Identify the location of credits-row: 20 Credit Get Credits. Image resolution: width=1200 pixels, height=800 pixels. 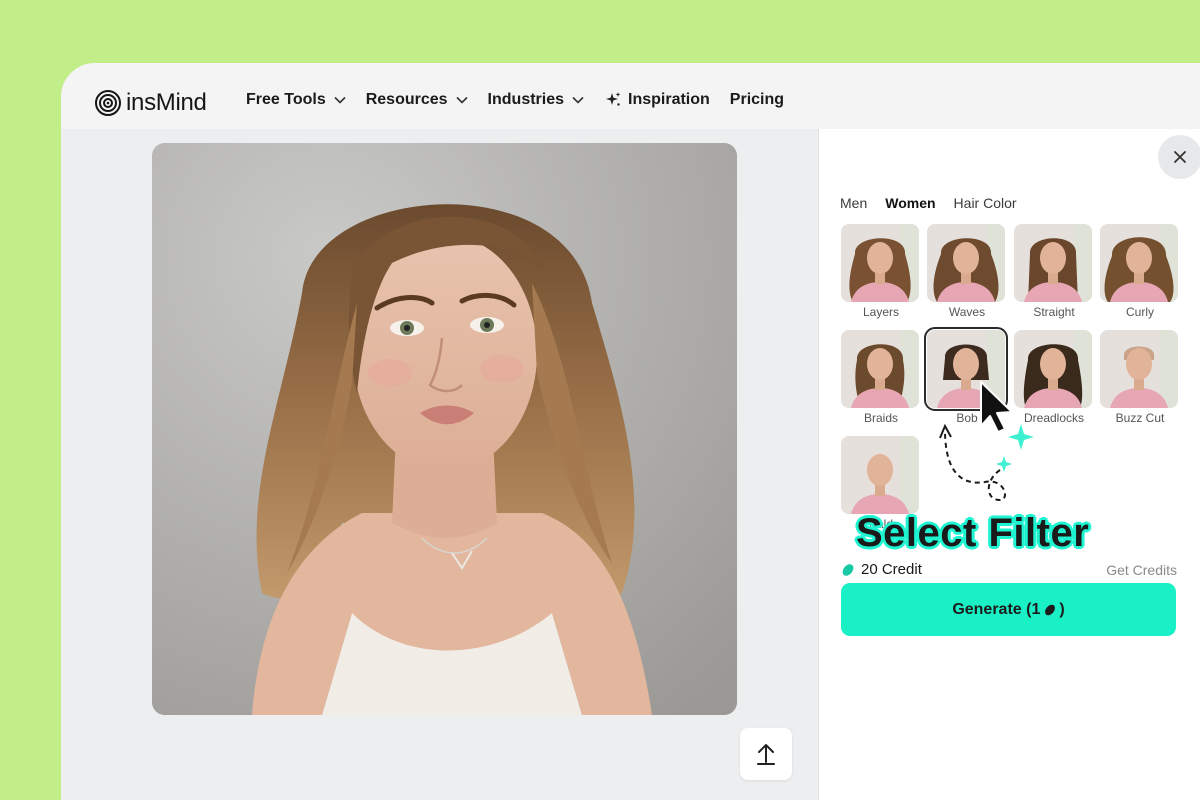
(1009, 569).